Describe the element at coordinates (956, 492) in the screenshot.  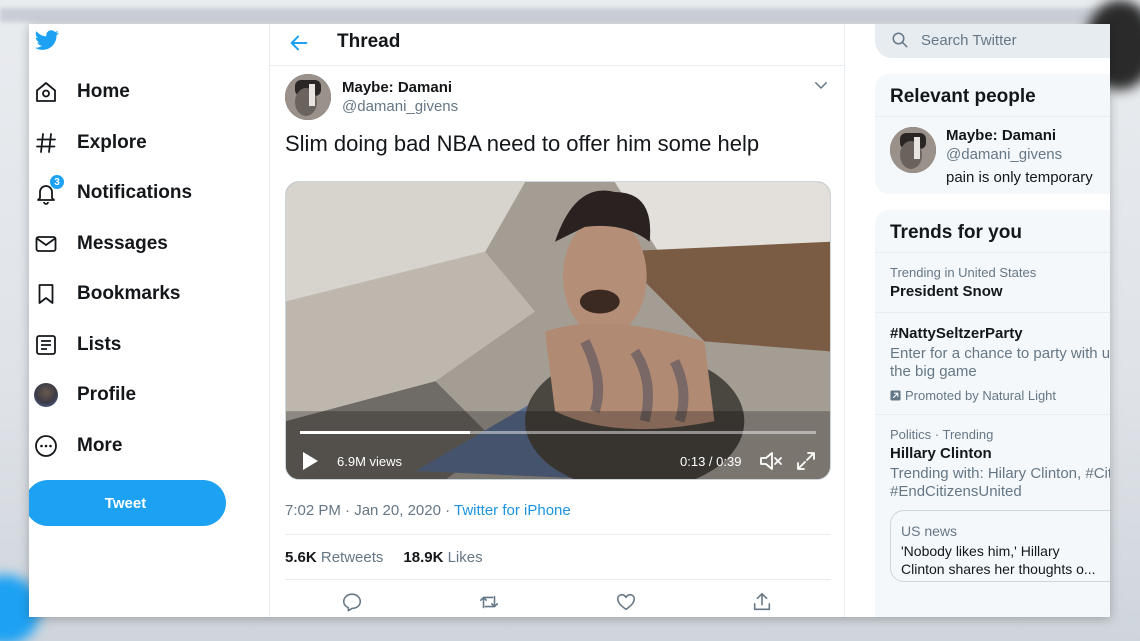
I see `trend-description: #EndCitizensUnited` at that location.